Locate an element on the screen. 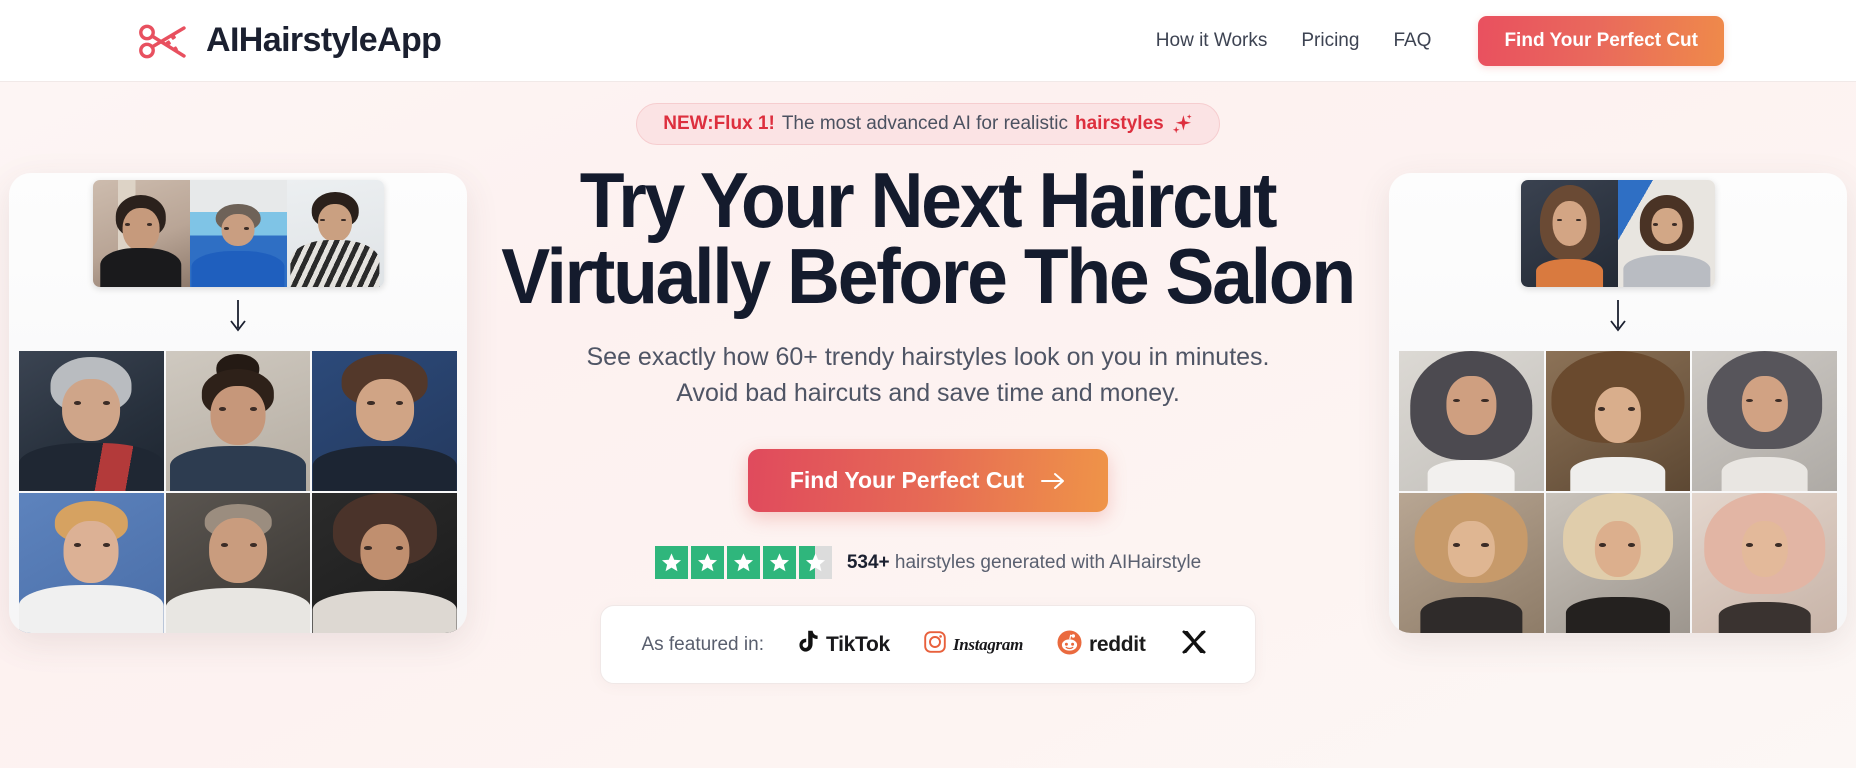 The image size is (1856, 768). tiktok-label: TikTok is located at coordinates (857, 644).